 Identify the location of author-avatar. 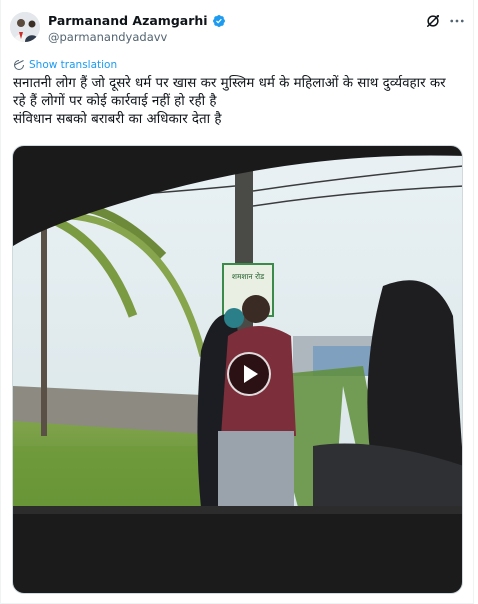
(25, 27).